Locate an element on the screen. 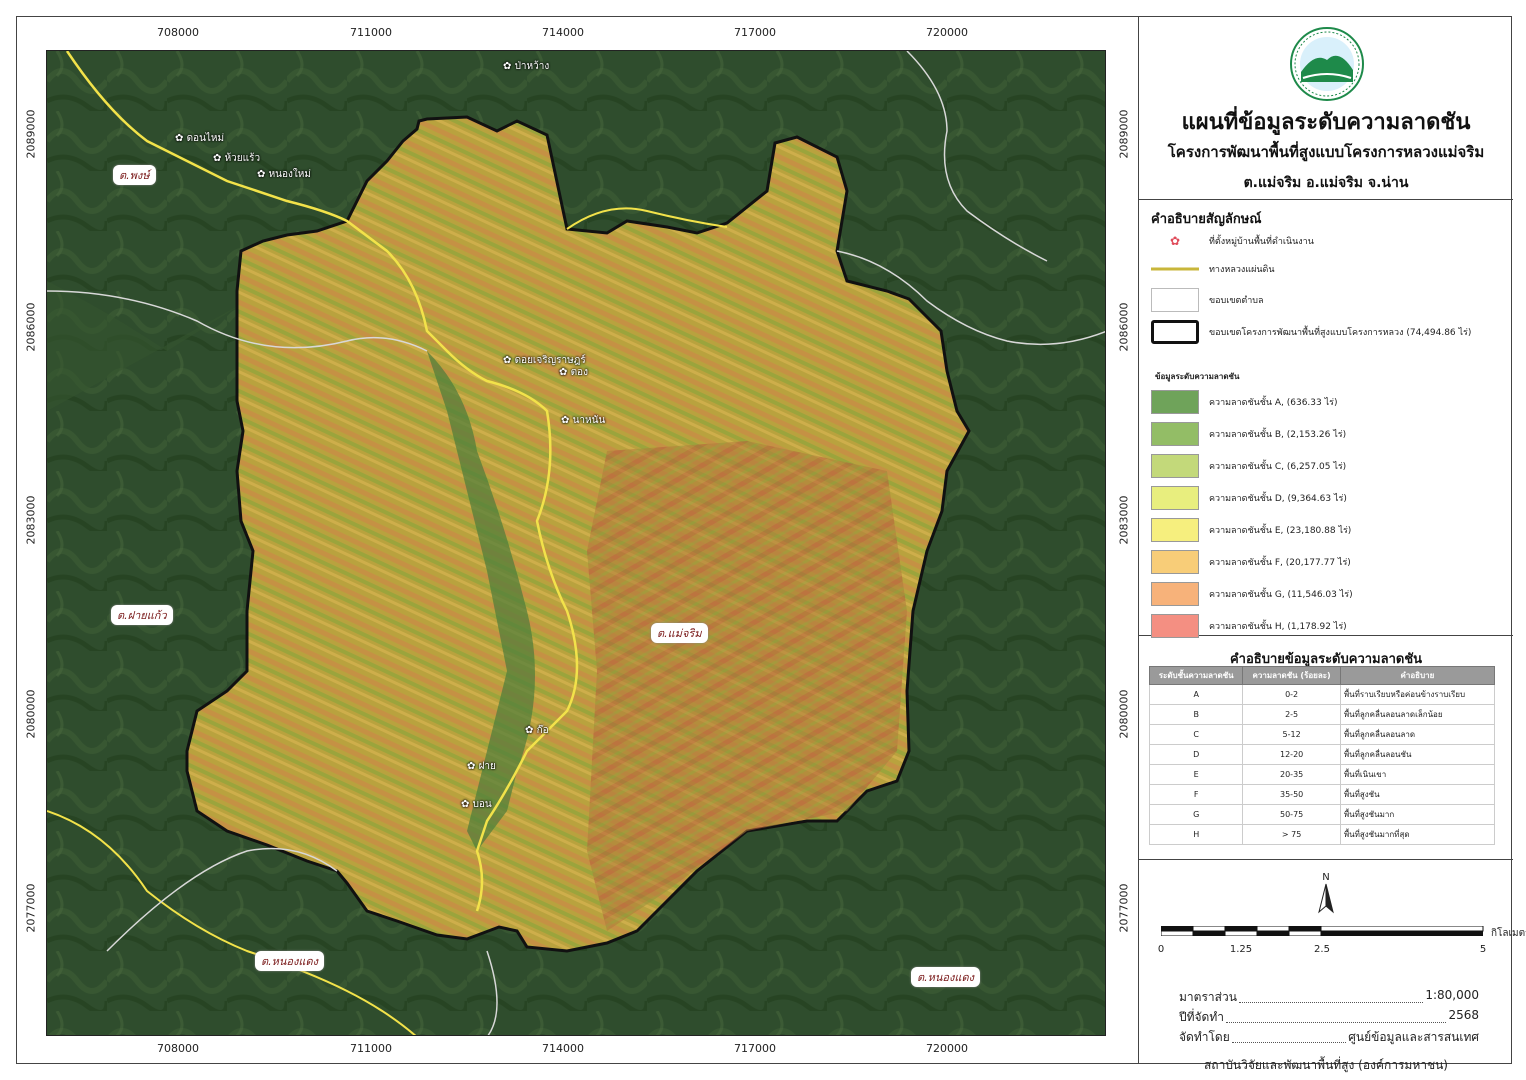 Image resolution: width=1526 pixels, height=1080 pixels. slope-class-h: ความลาดชันชั้น H, (1,178.92 ไร่) is located at coordinates (1249, 626).